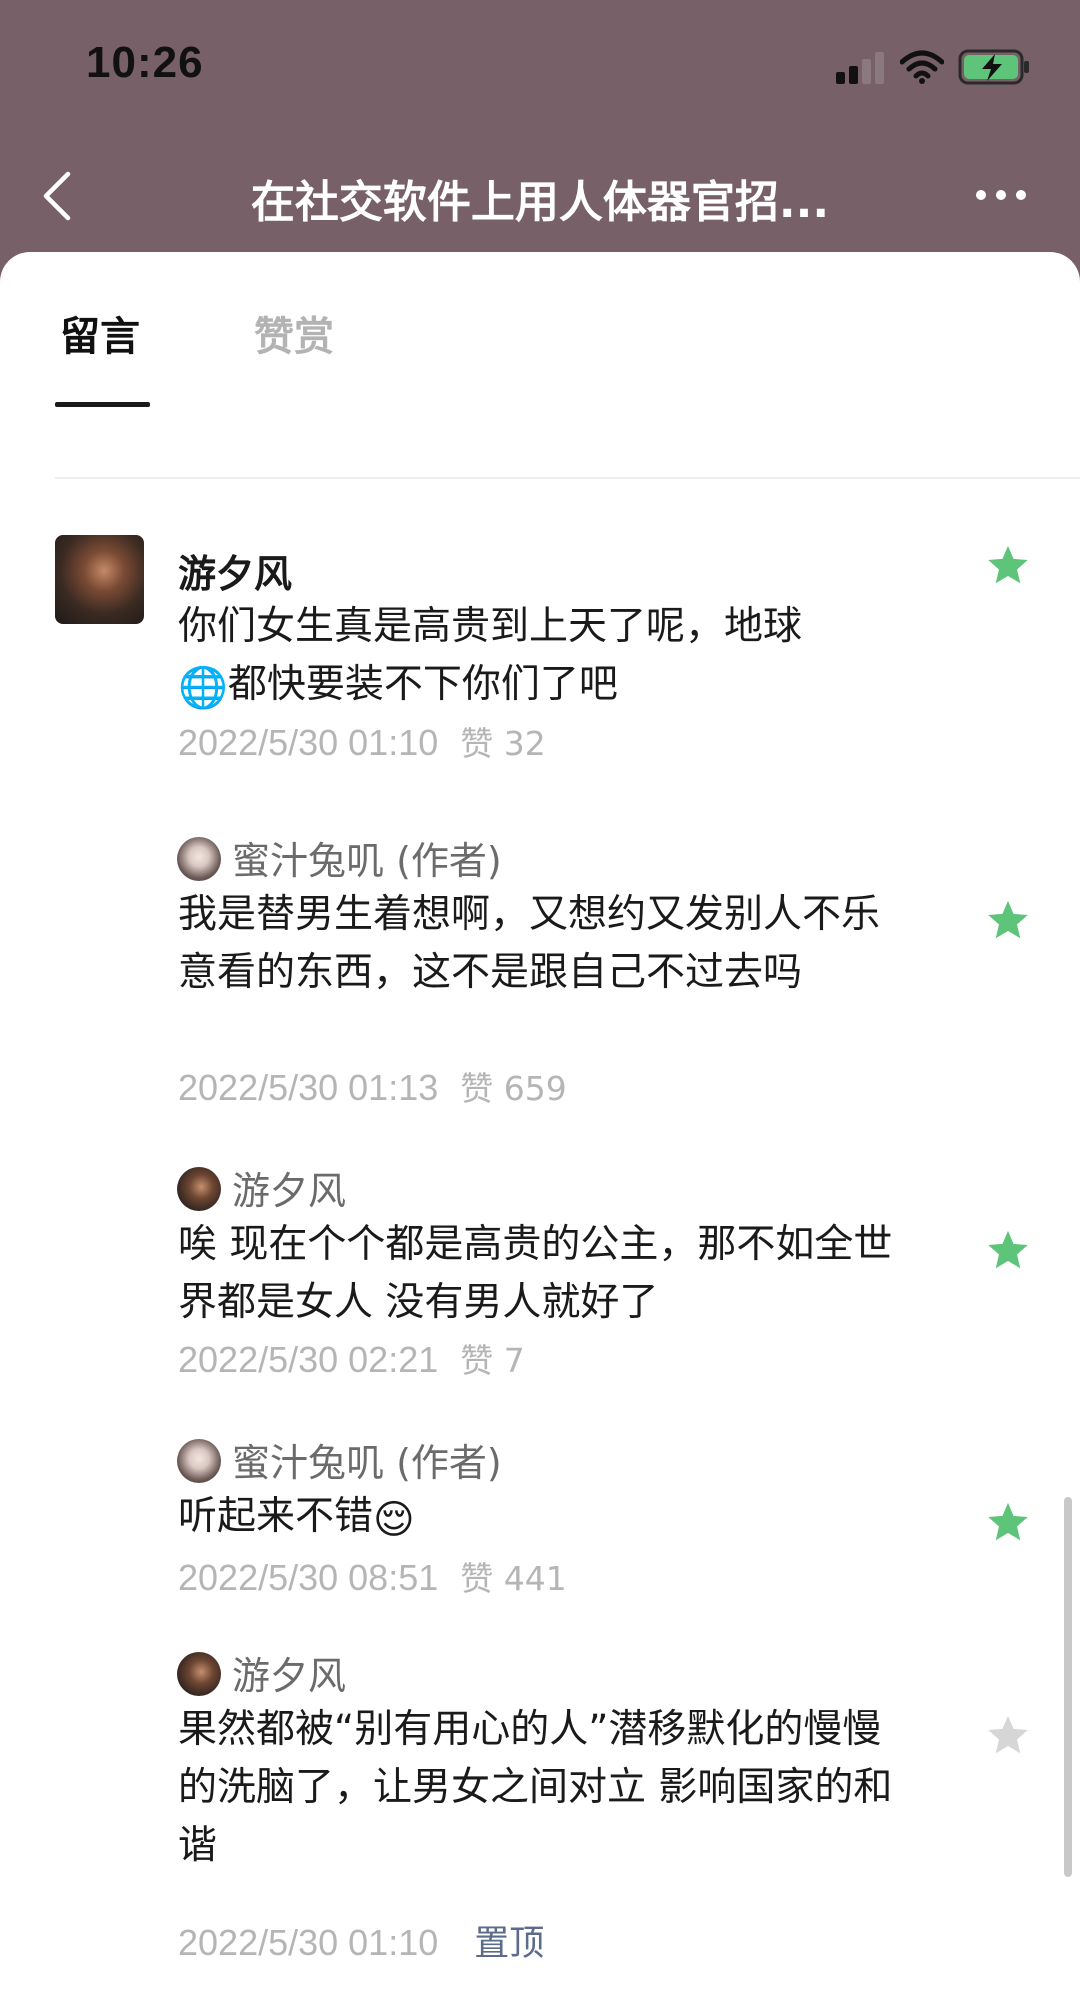 The width and height of the screenshot is (1080, 1995). Describe the element at coordinates (308, 1087) in the screenshot. I see `comment-date: 2022/5/30 01:13` at that location.